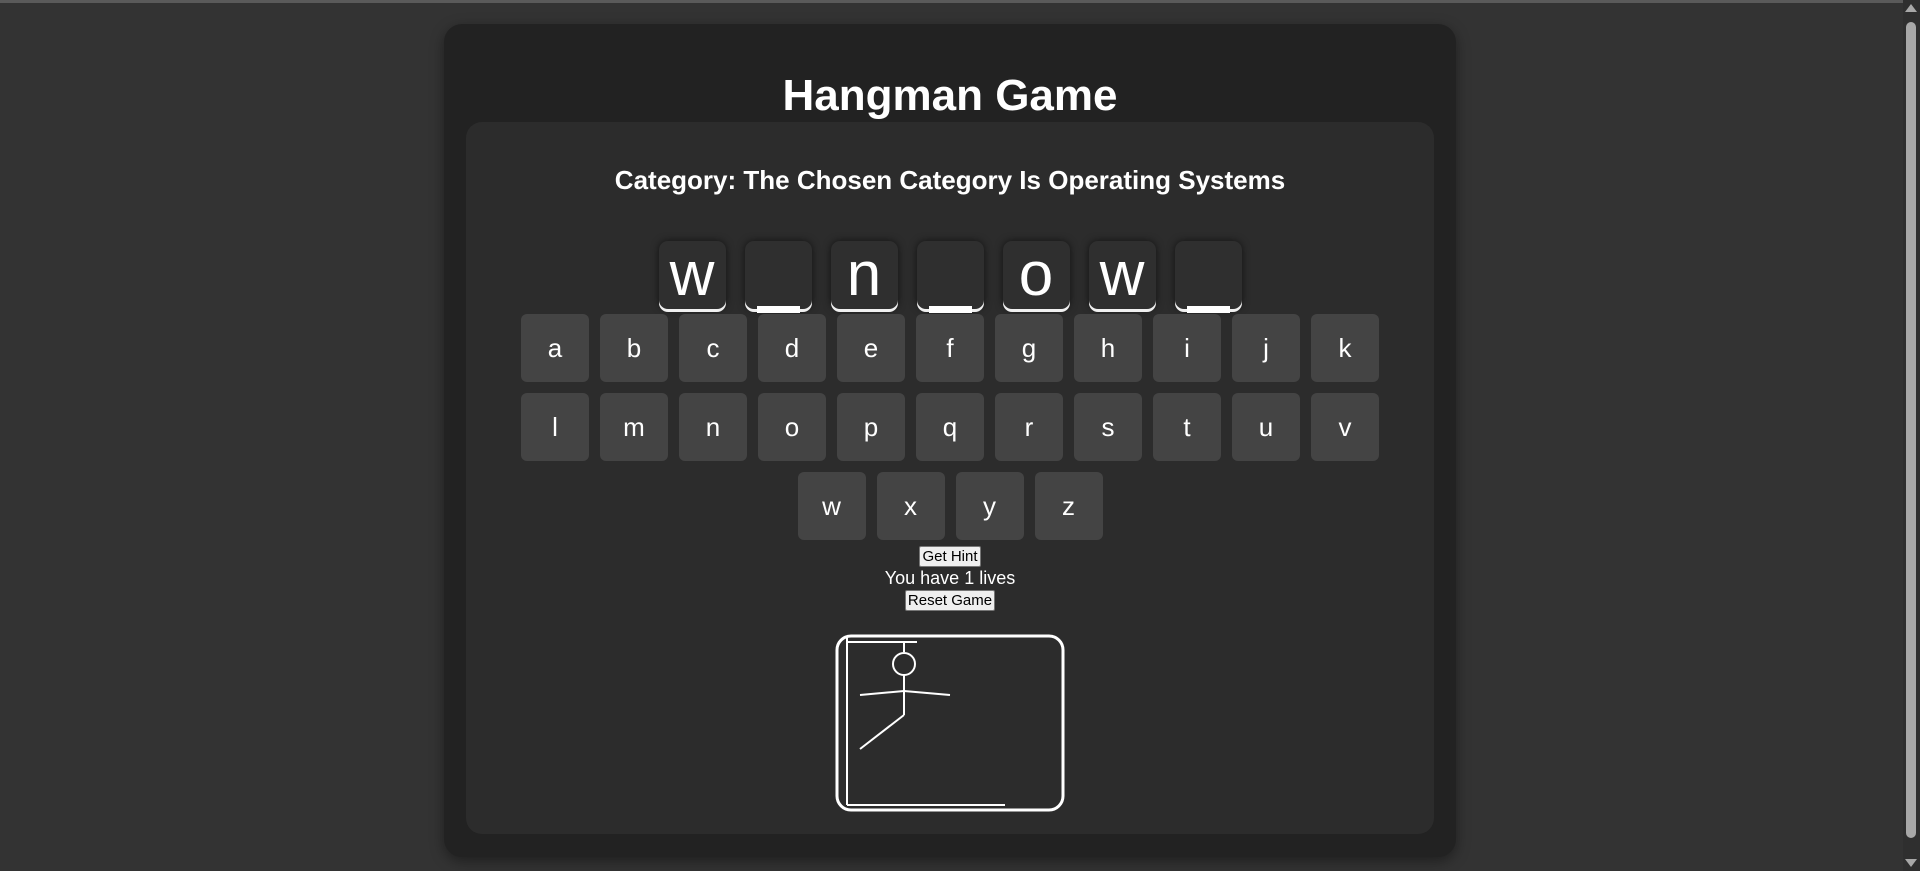 The image size is (1920, 871). I want to click on keyboard-row: lmnopqrstuv, so click(950, 427).